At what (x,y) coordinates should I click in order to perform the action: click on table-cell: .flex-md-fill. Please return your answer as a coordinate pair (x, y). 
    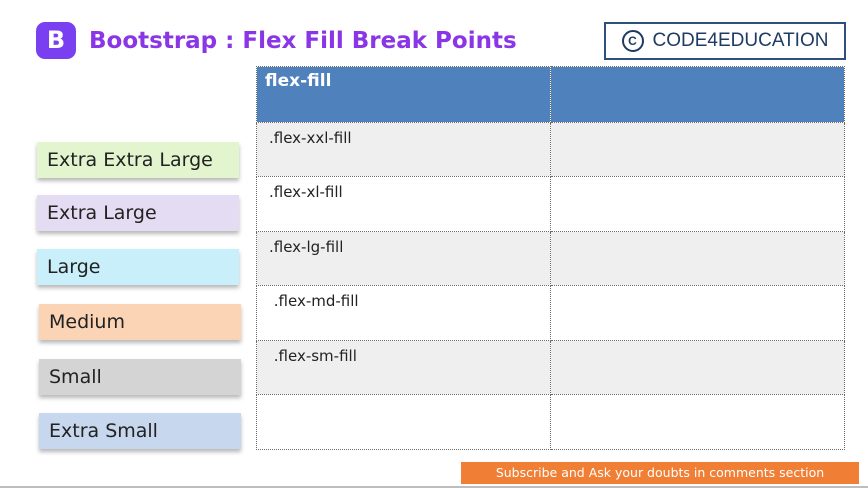
    Looking at the image, I should click on (403, 313).